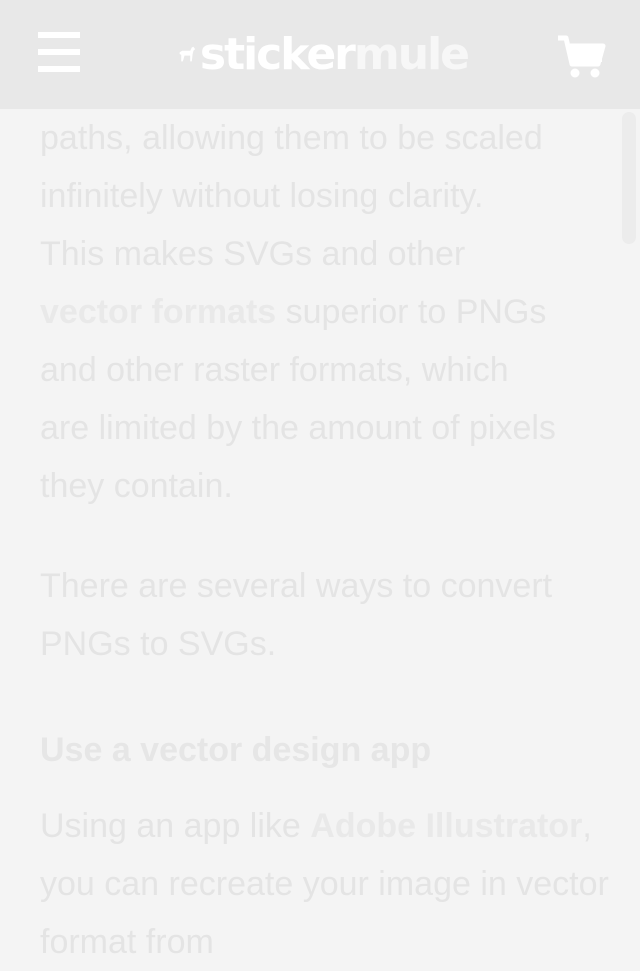 This screenshot has width=640, height=971. What do you see at coordinates (187, 54) in the screenshot?
I see `mule-icon` at bounding box center [187, 54].